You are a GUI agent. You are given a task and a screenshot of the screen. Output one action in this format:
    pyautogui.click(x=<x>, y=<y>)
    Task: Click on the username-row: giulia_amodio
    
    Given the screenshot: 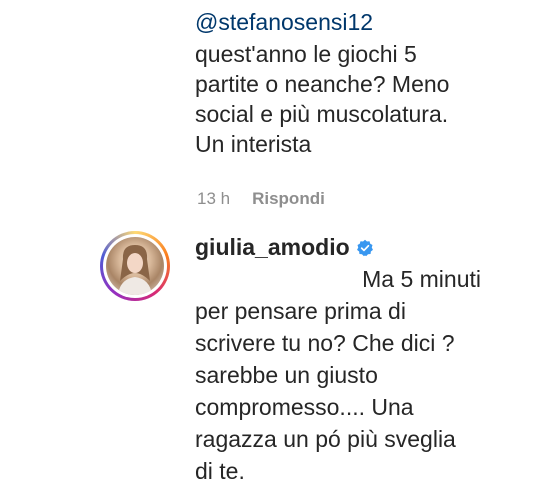 What is the action you would take?
    pyautogui.click(x=370, y=247)
    